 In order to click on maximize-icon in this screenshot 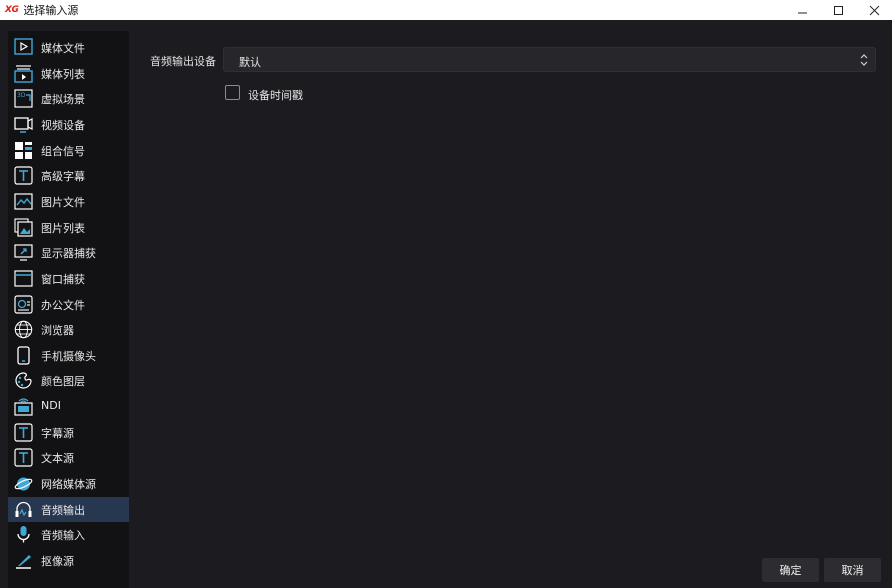, I will do `click(838, 10)`.